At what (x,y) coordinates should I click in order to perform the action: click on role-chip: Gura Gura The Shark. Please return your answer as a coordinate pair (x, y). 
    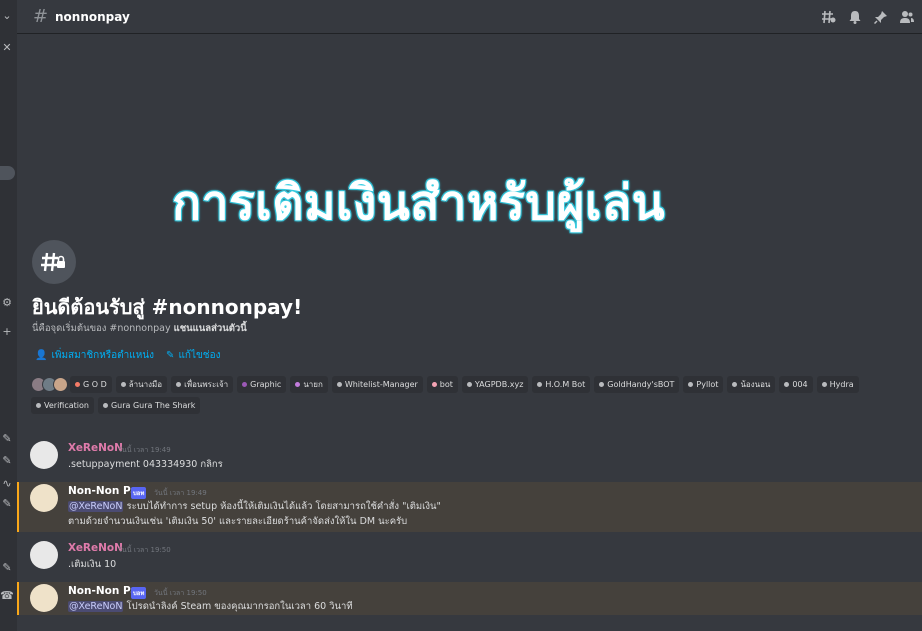
    Looking at the image, I should click on (149, 405).